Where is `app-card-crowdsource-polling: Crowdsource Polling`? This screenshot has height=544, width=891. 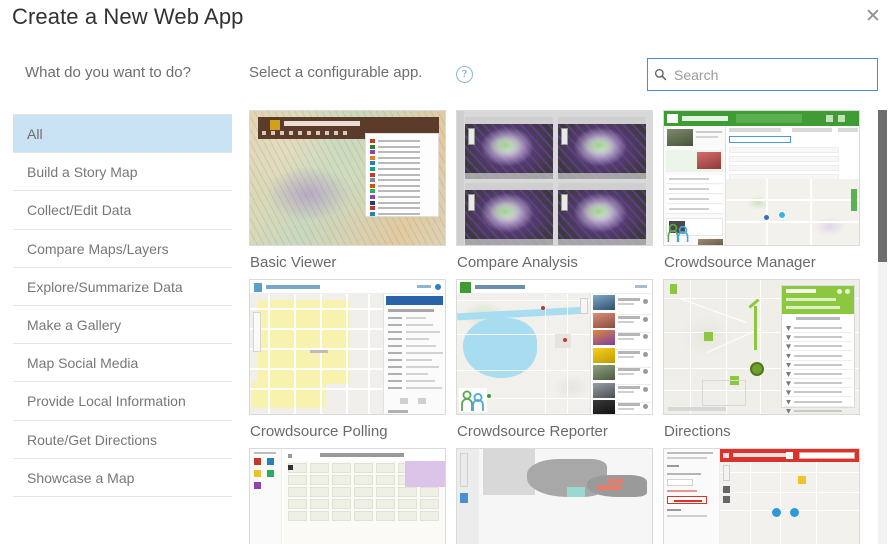
app-card-crowdsource-polling: Crowdsource Polling is located at coordinates (349, 359).